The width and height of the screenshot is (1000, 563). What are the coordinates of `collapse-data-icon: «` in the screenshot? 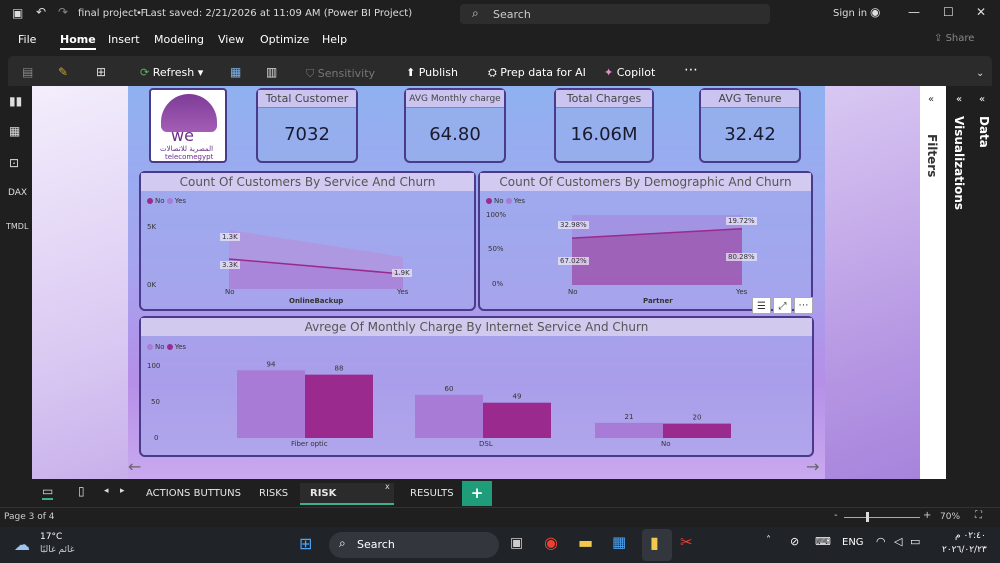 It's located at (982, 99).